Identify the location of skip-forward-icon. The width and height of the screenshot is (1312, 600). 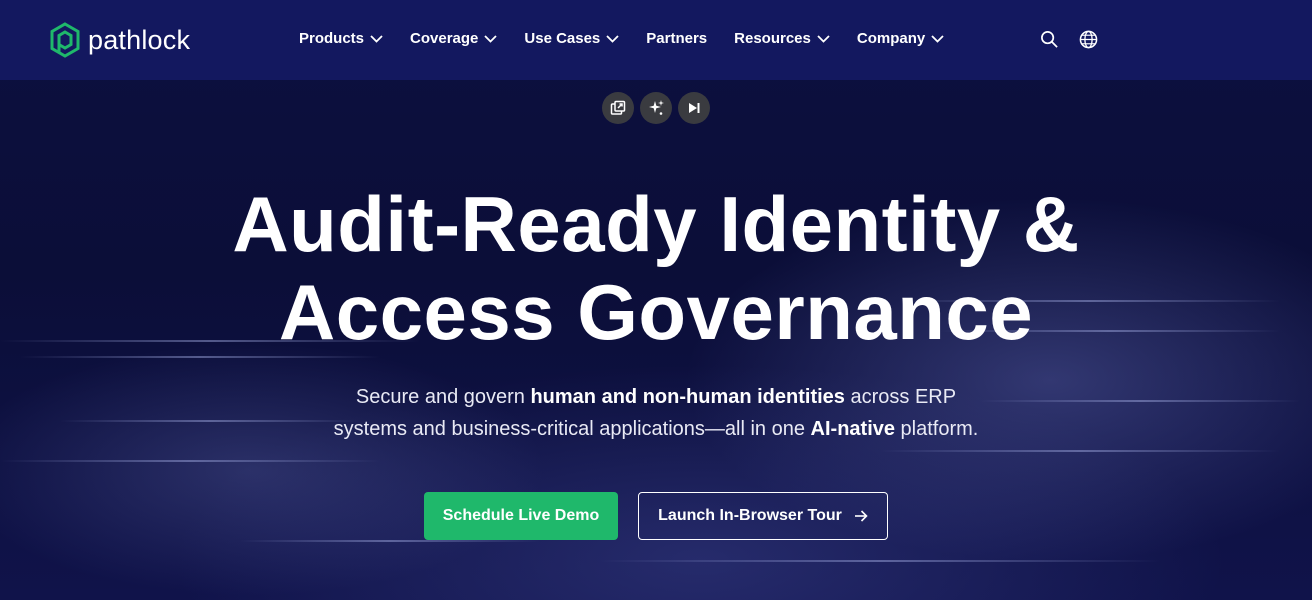
(694, 108).